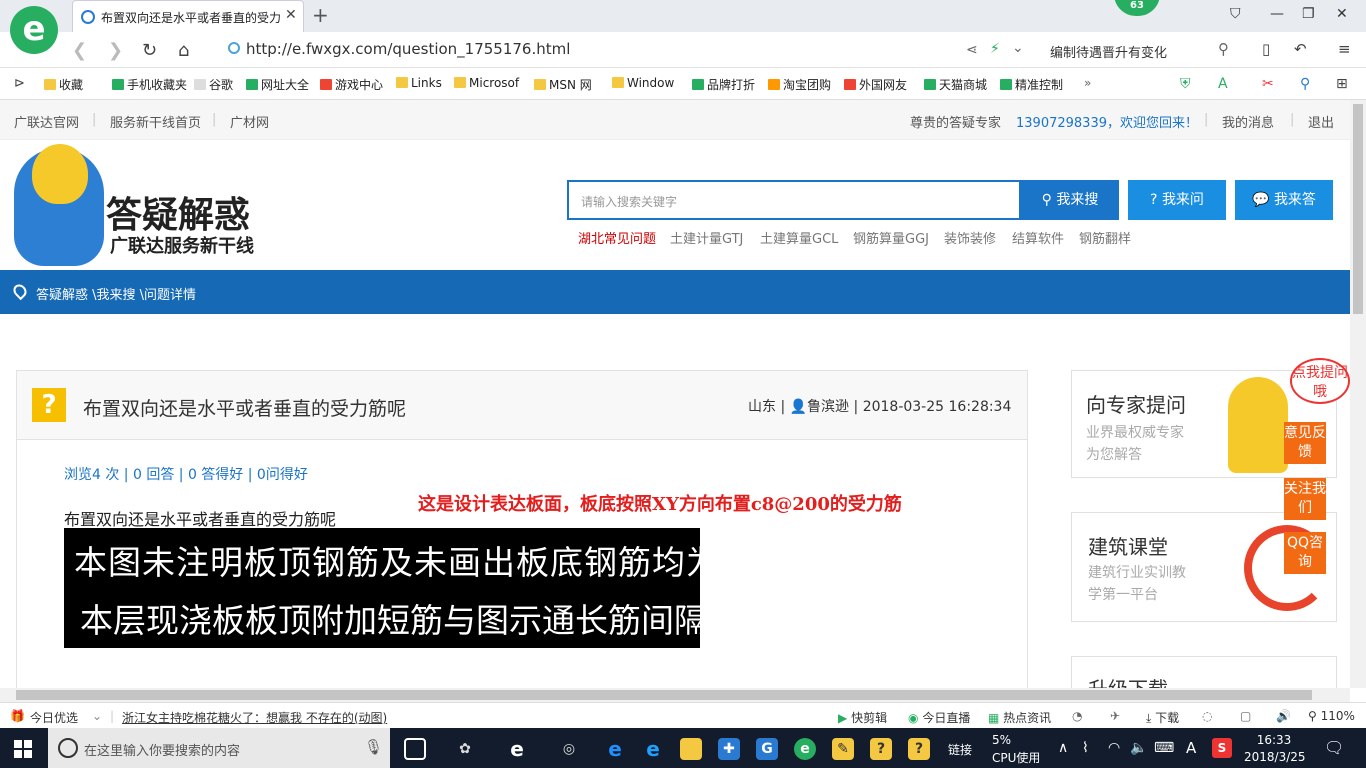  I want to click on share-icon: ⋖, so click(972, 50).